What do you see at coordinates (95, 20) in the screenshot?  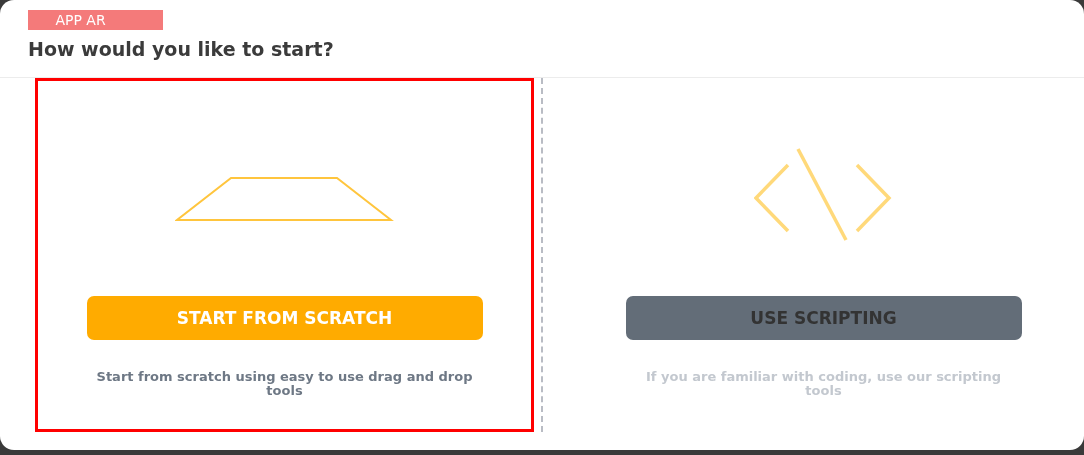 I see `app-tag: APP AR` at bounding box center [95, 20].